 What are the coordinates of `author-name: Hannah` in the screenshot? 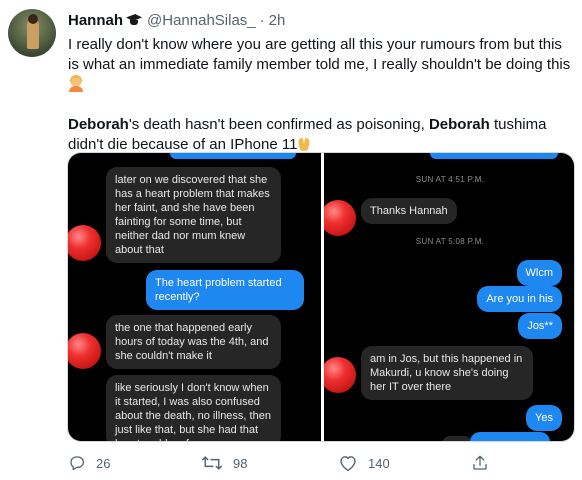 It's located at (95, 20).